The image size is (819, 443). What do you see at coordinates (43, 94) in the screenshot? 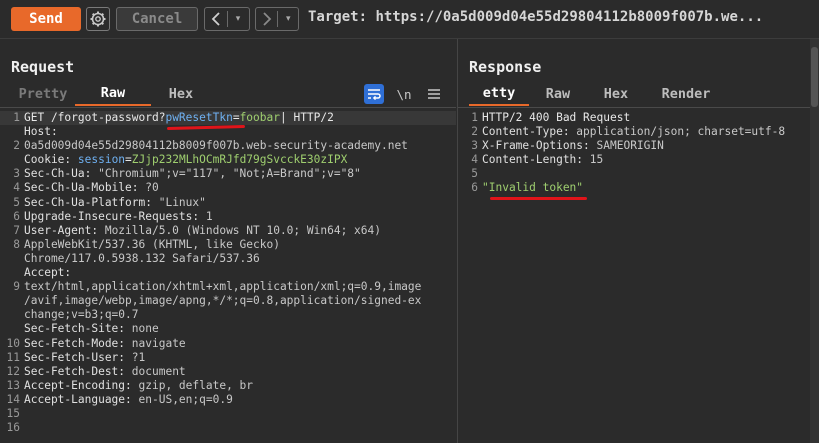
I see `tab-request-pretty: Pretty` at bounding box center [43, 94].